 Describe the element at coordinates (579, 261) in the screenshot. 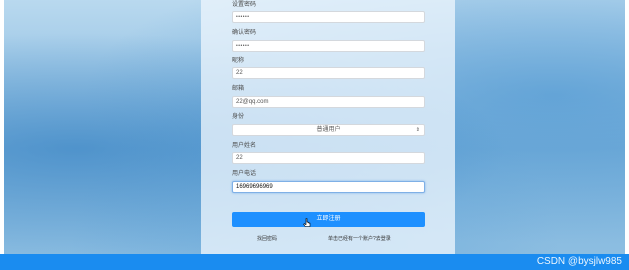

I see `watermark: CSDN @bysjlw985` at that location.